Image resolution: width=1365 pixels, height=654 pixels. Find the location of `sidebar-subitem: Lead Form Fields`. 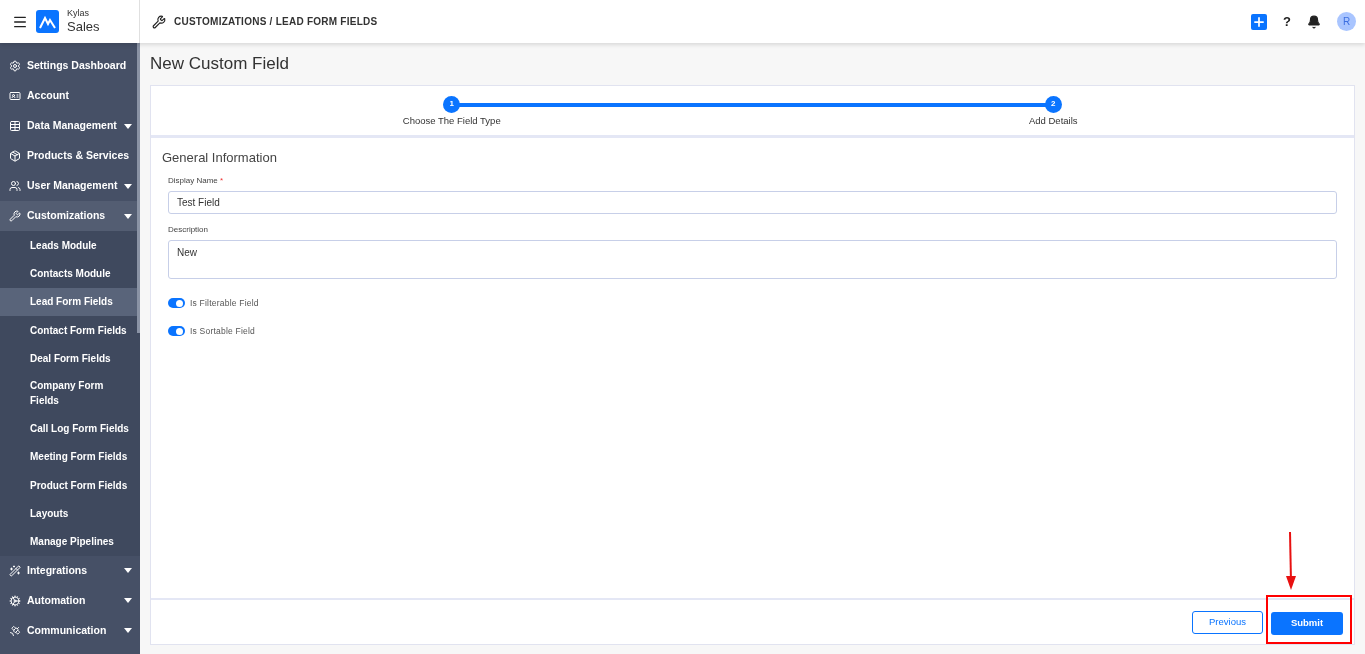

sidebar-subitem: Lead Form Fields is located at coordinates (70, 301).